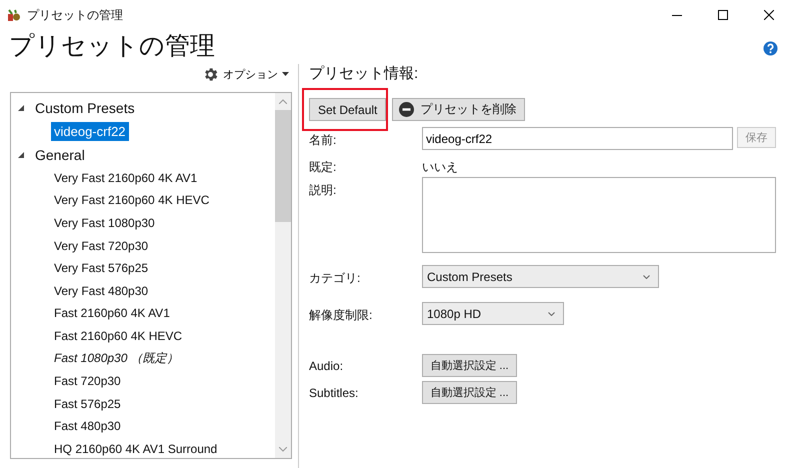  Describe the element at coordinates (769, 15) in the screenshot. I see `close-icon` at that location.